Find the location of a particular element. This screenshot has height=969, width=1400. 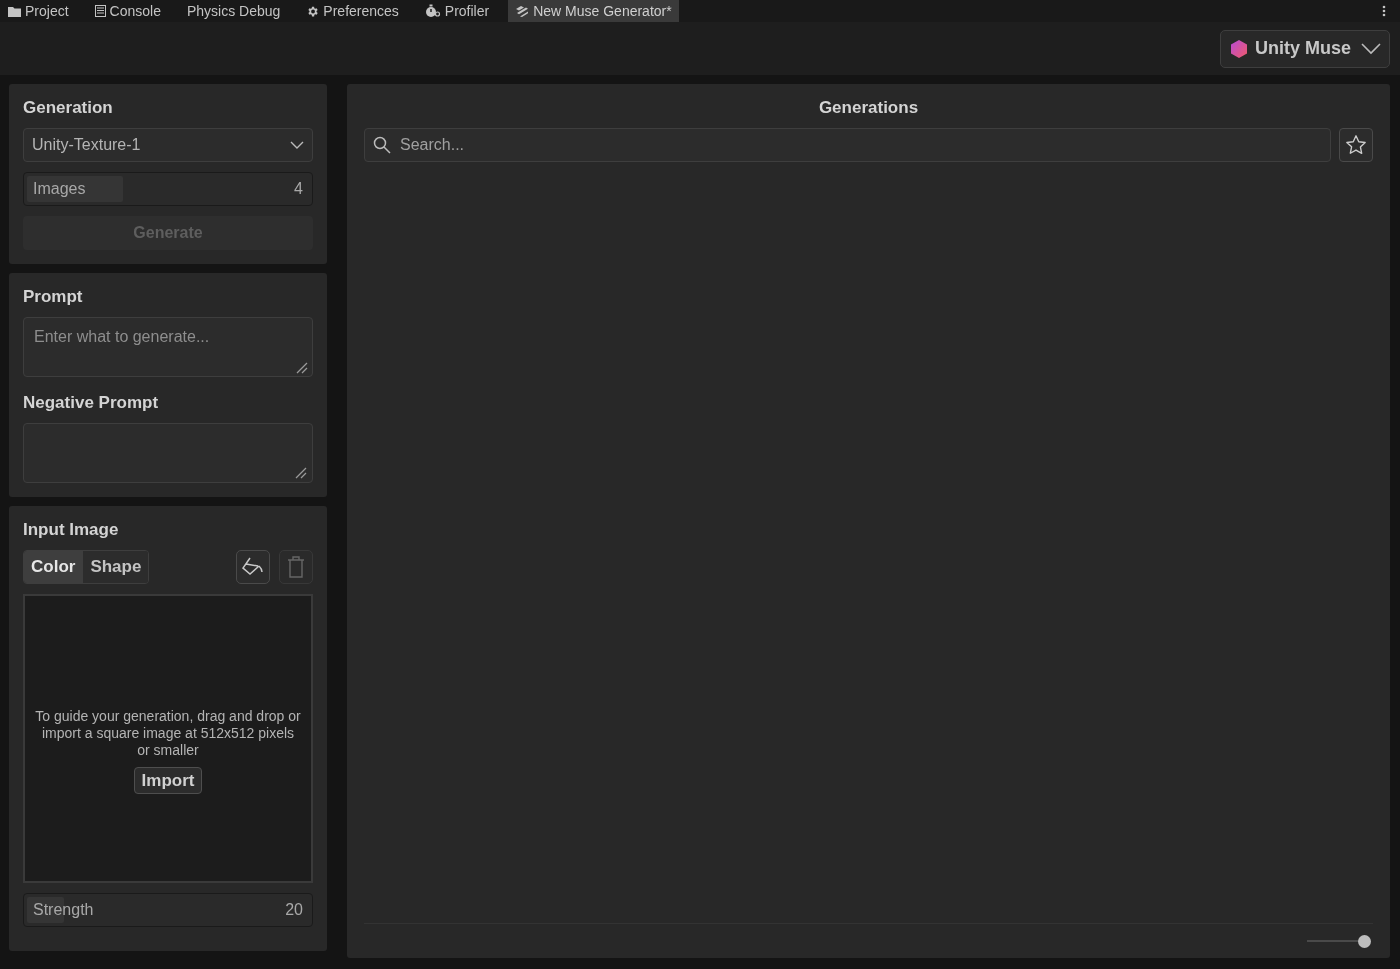

list-icon is located at coordinates (100, 11).